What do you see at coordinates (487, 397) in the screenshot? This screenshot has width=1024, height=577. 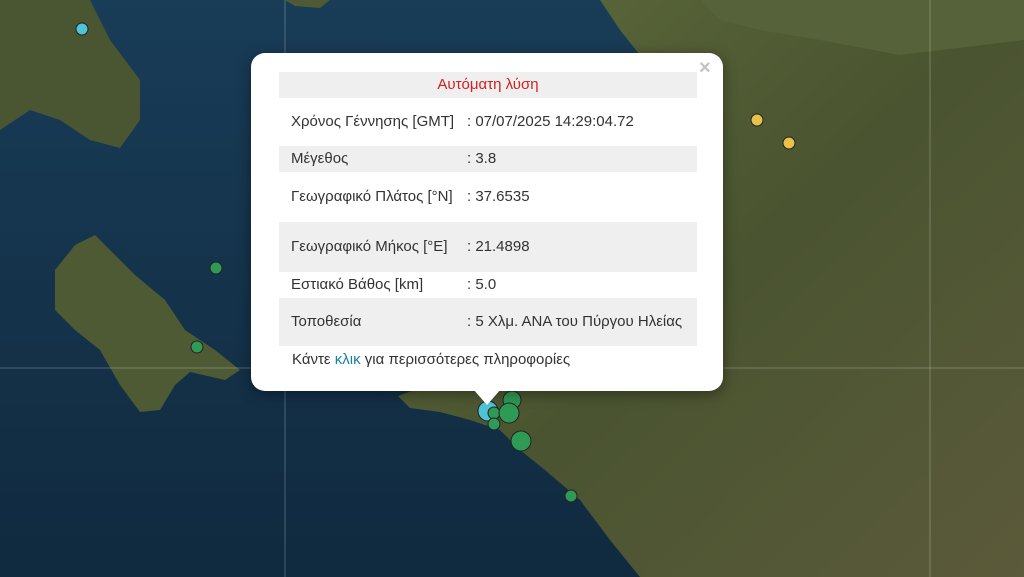 I see `popup-pointer` at bounding box center [487, 397].